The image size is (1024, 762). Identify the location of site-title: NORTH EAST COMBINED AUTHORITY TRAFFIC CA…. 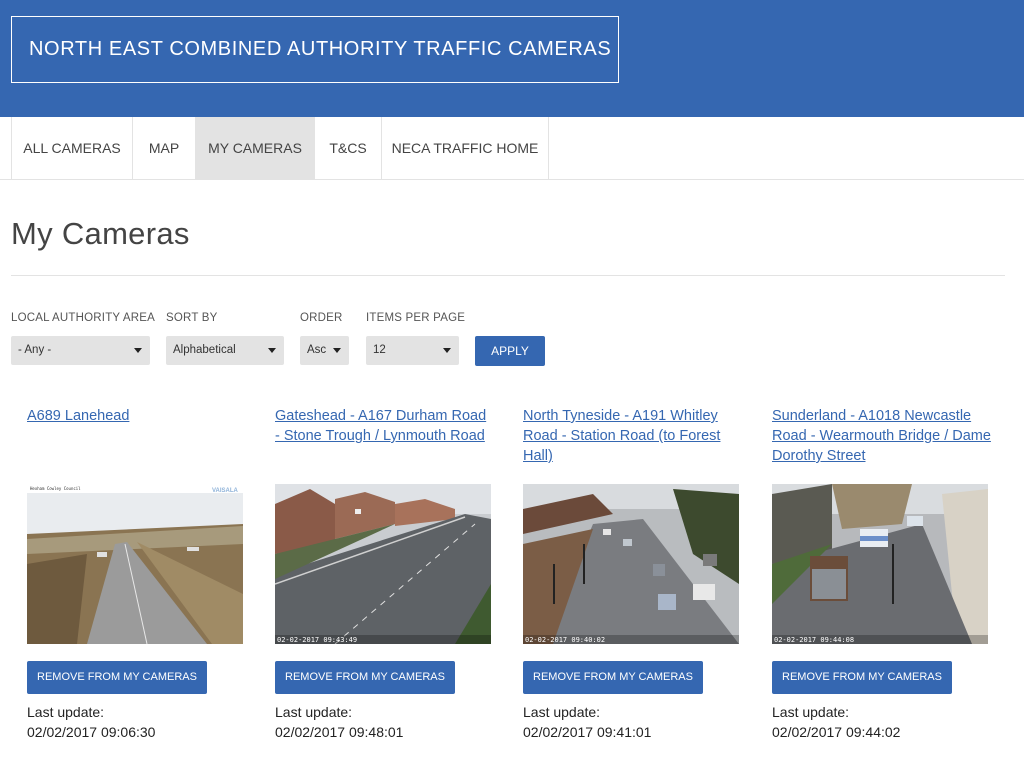
(315, 49).